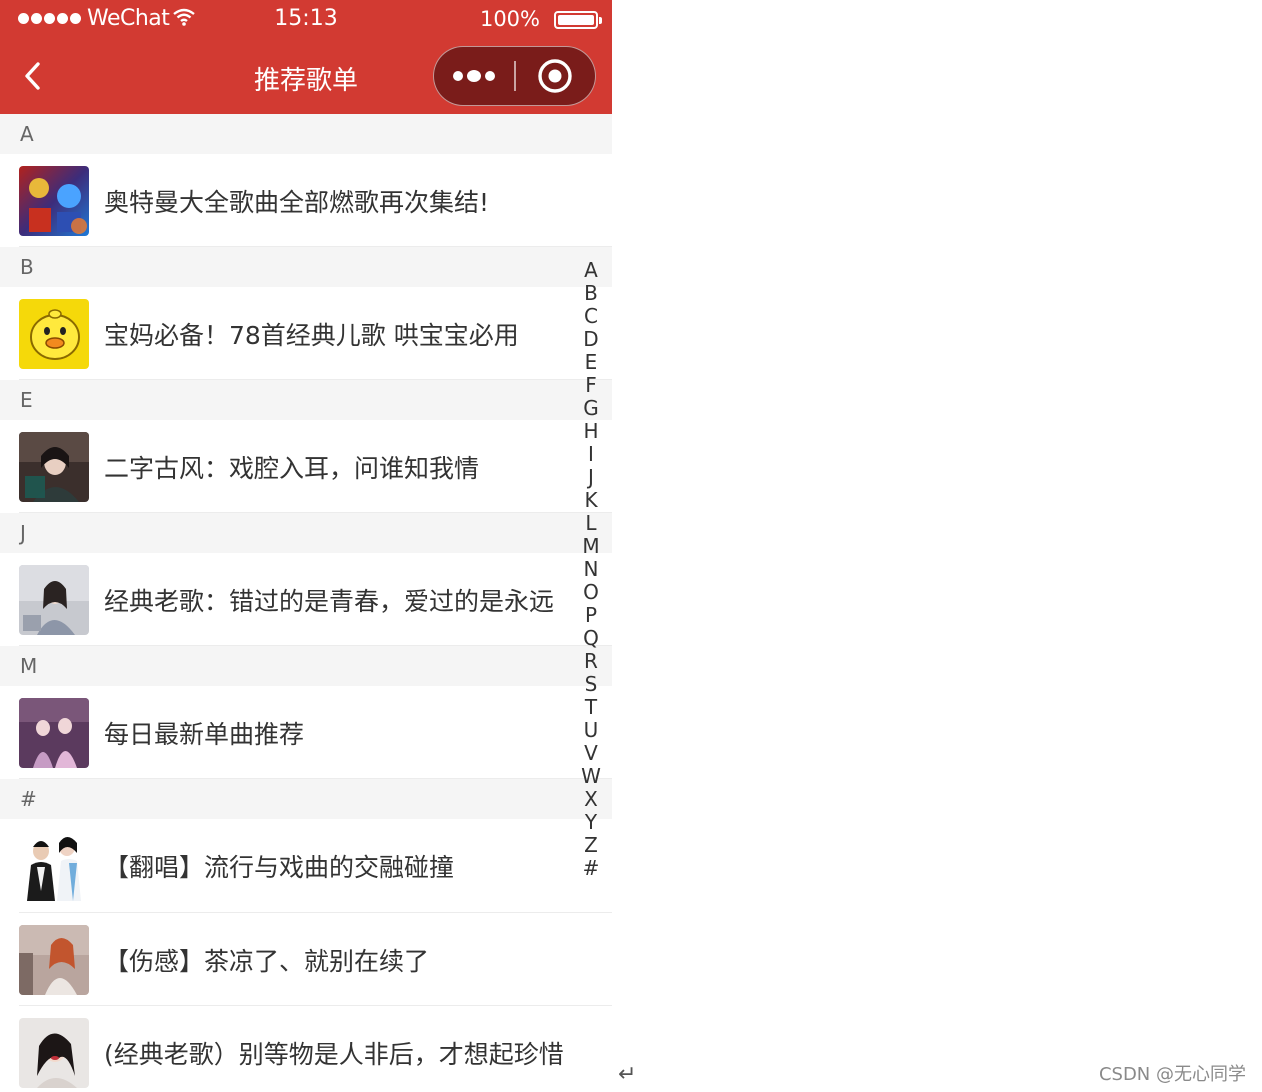 The image size is (1262, 1092). Describe the element at coordinates (306, 267) in the screenshot. I see `section-header: B` at that location.